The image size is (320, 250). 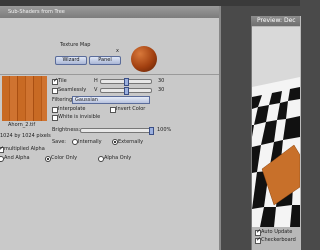 I want to click on alpha-only-label: Alpha Only, so click(x=118, y=158).